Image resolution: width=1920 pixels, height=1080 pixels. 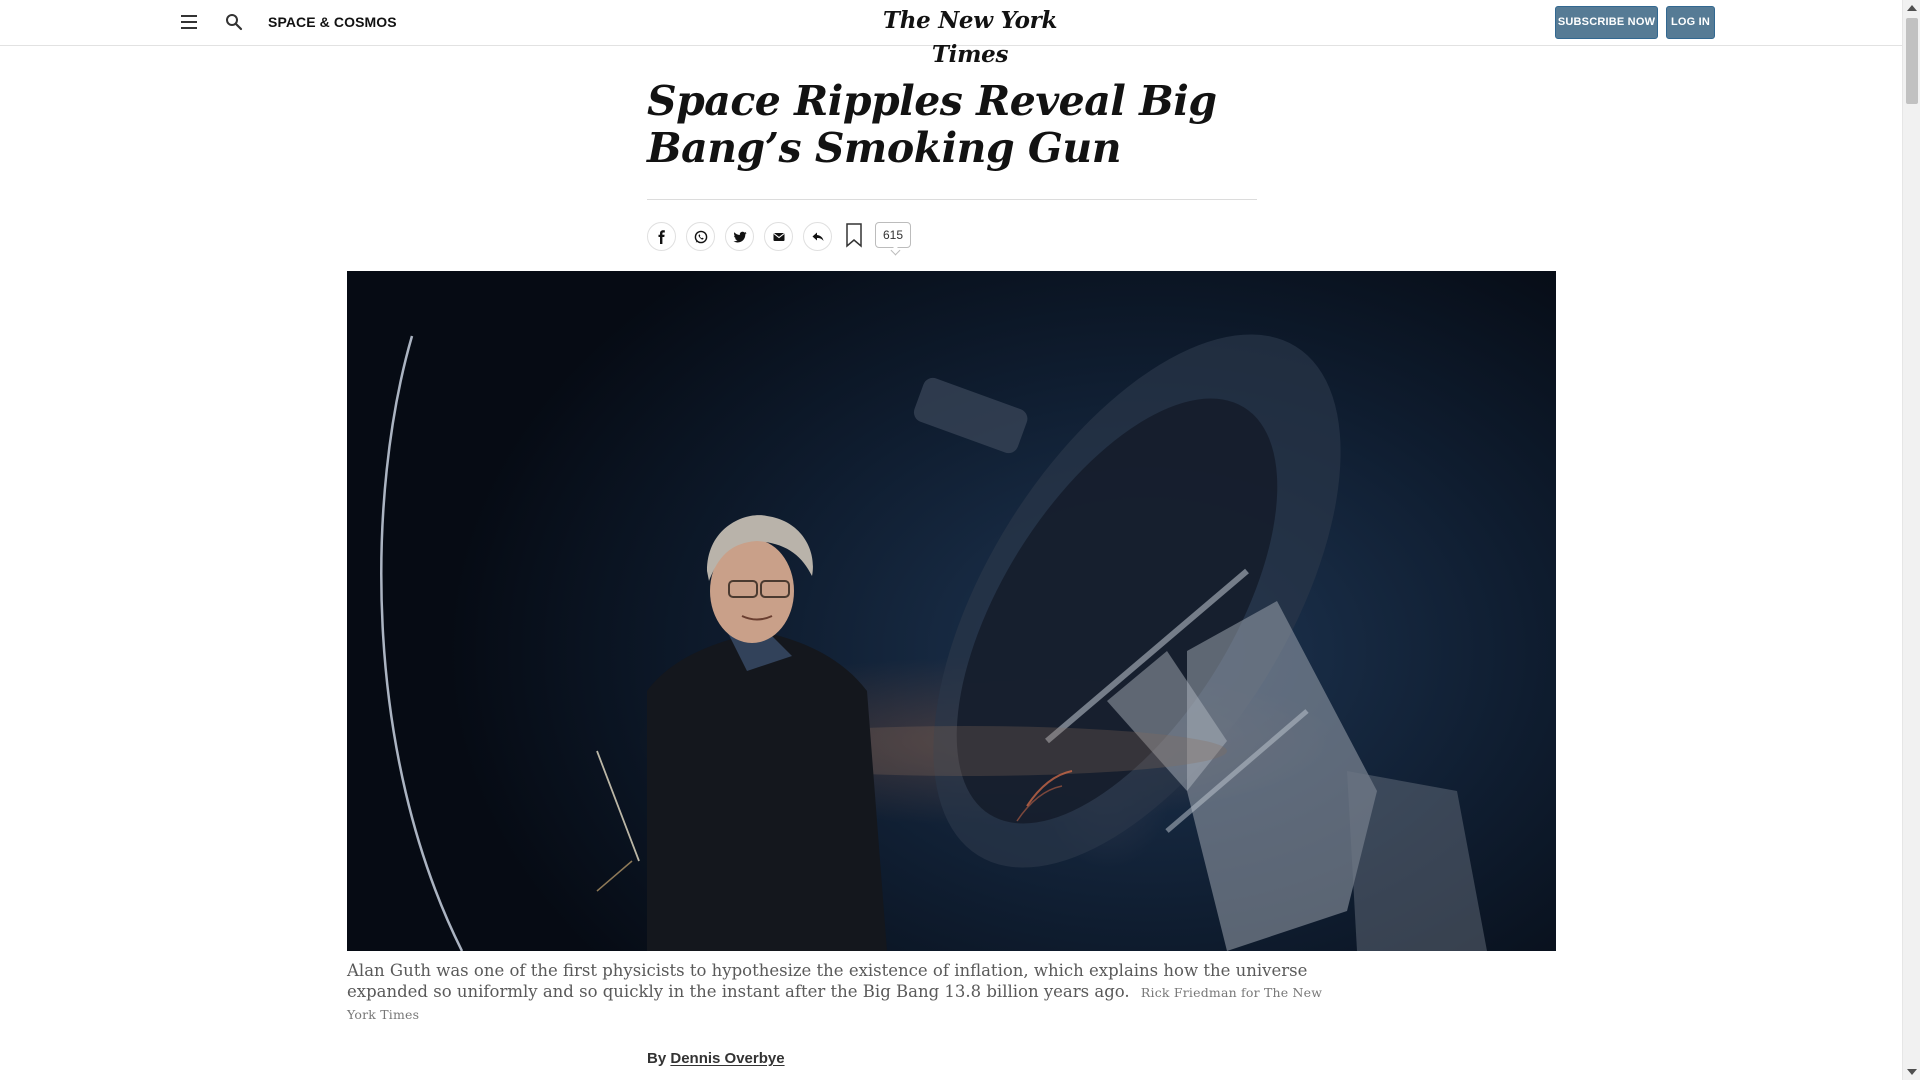 I want to click on divider, so click(x=952, y=199).